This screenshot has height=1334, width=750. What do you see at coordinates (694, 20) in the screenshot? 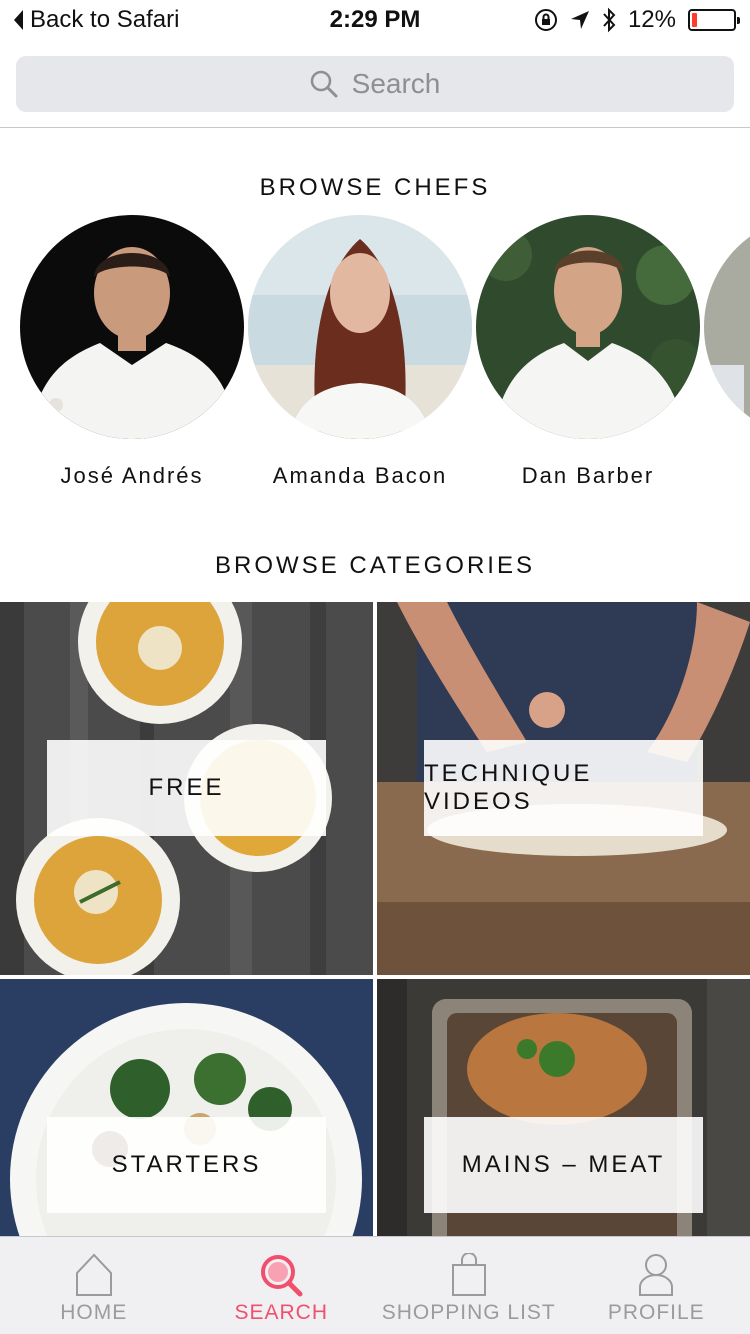
I see `battery-level` at bounding box center [694, 20].